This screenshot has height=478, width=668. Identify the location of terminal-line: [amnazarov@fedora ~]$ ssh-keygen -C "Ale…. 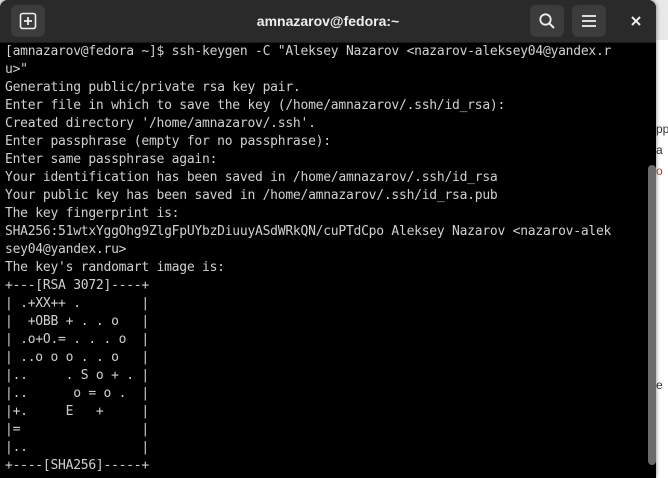
(308, 51).